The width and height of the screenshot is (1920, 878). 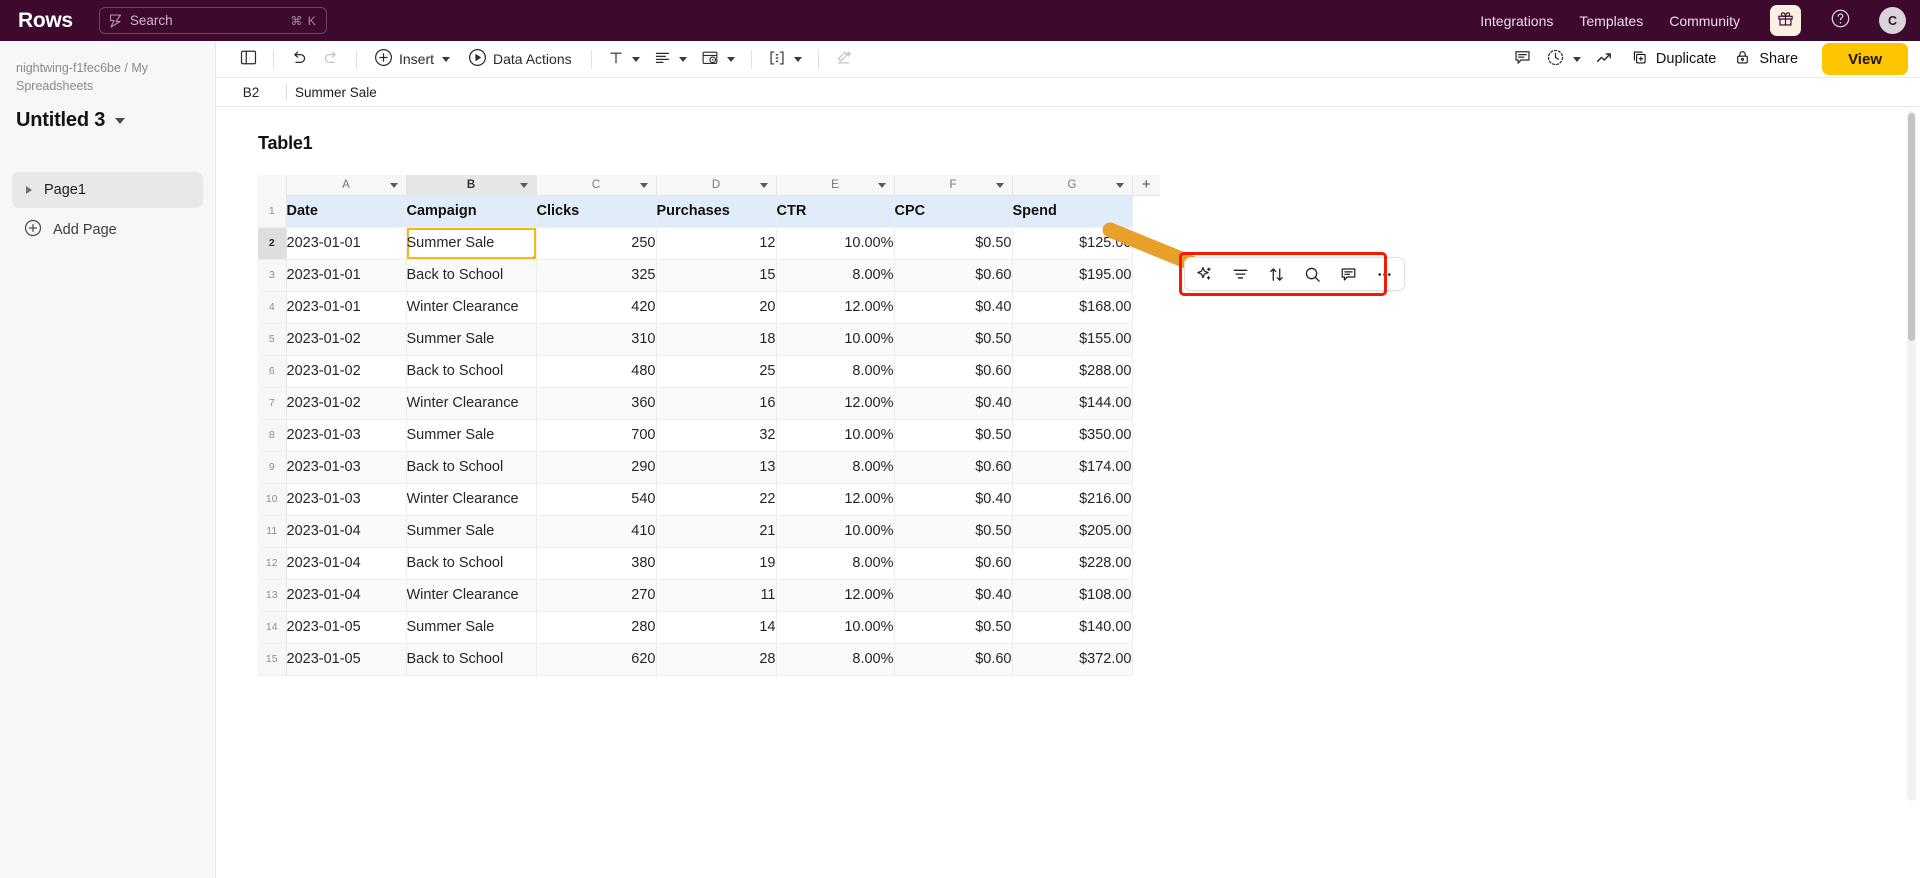 What do you see at coordinates (107, 77) in the screenshot?
I see `breadcrumb: nightwing-f1fec6be / My Spreadsheets` at bounding box center [107, 77].